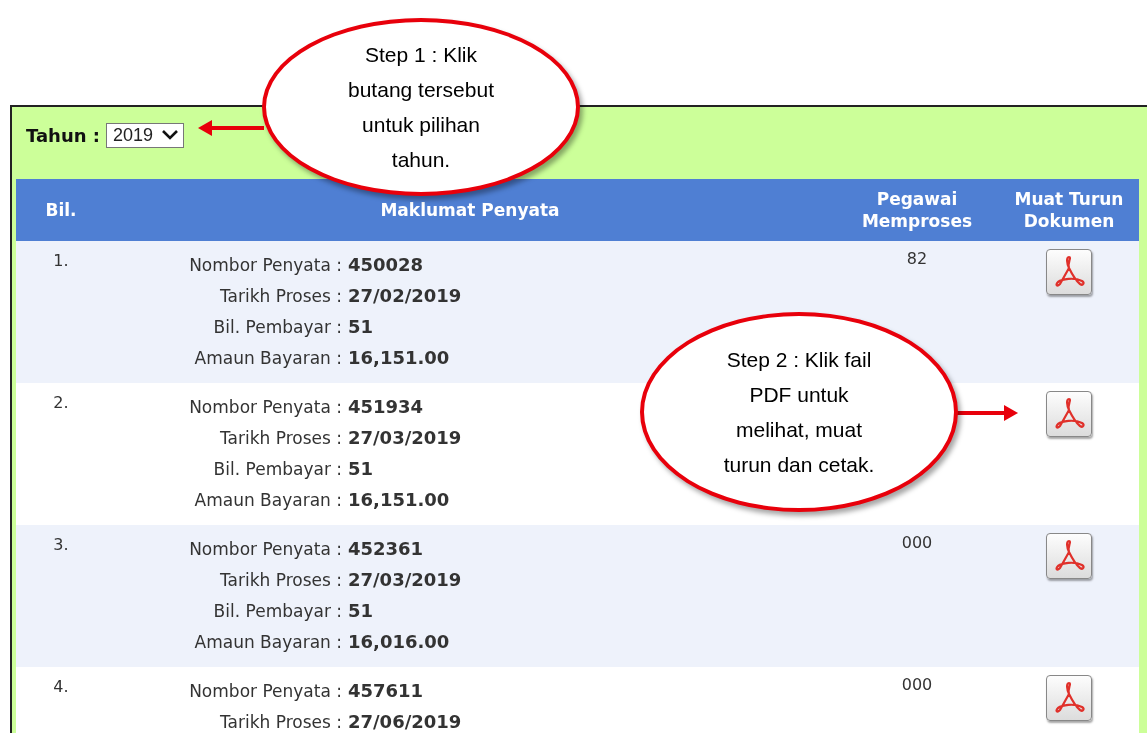  I want to click on row-number: 2., so click(61, 403).